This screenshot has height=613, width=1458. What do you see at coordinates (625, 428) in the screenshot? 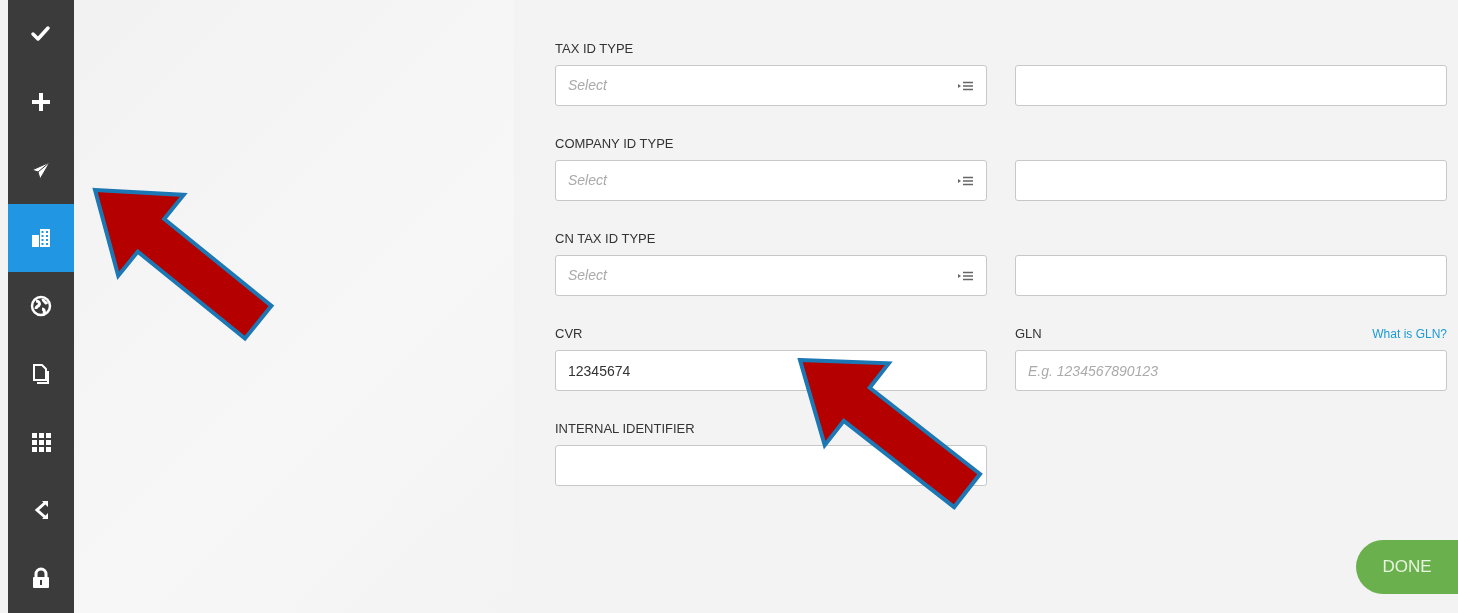
I see `field-label: INTERNAL IDENTIFIER` at bounding box center [625, 428].